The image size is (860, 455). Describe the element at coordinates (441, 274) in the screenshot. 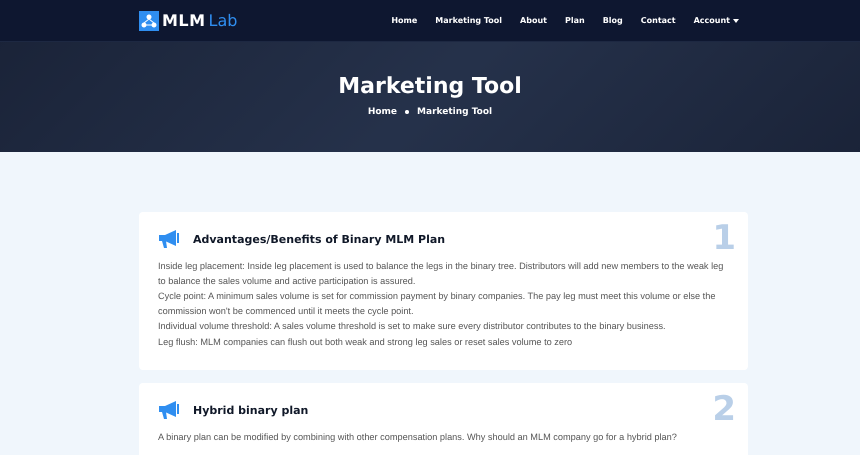

I see `card-paragraph: Inside leg placement: Inside leg placement is used to balance the legs in the binary tree. Distributors will add new members to the weak leg to balance the sales volume and active participation is assured.` at that location.